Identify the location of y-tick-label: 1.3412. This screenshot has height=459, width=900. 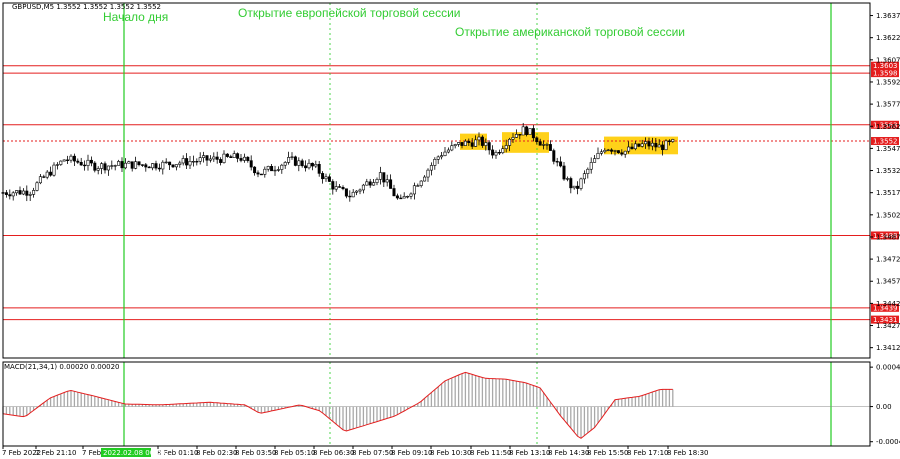
(888, 348).